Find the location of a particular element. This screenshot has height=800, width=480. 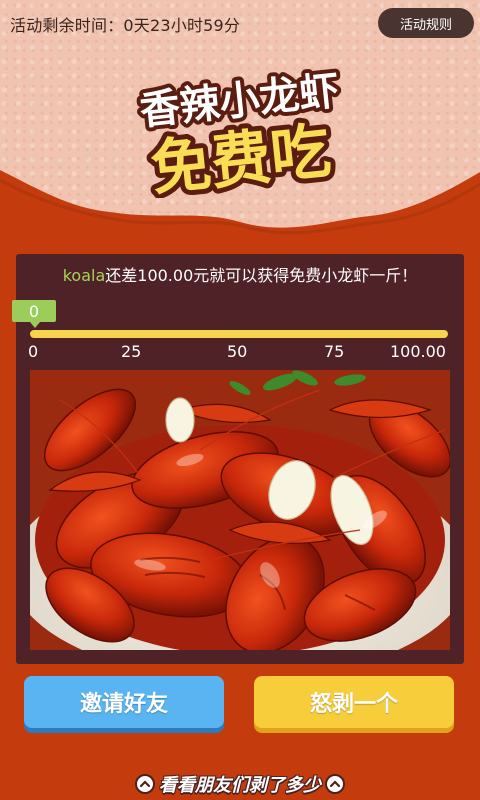

tick-label: 100.00 is located at coordinates (418, 351).